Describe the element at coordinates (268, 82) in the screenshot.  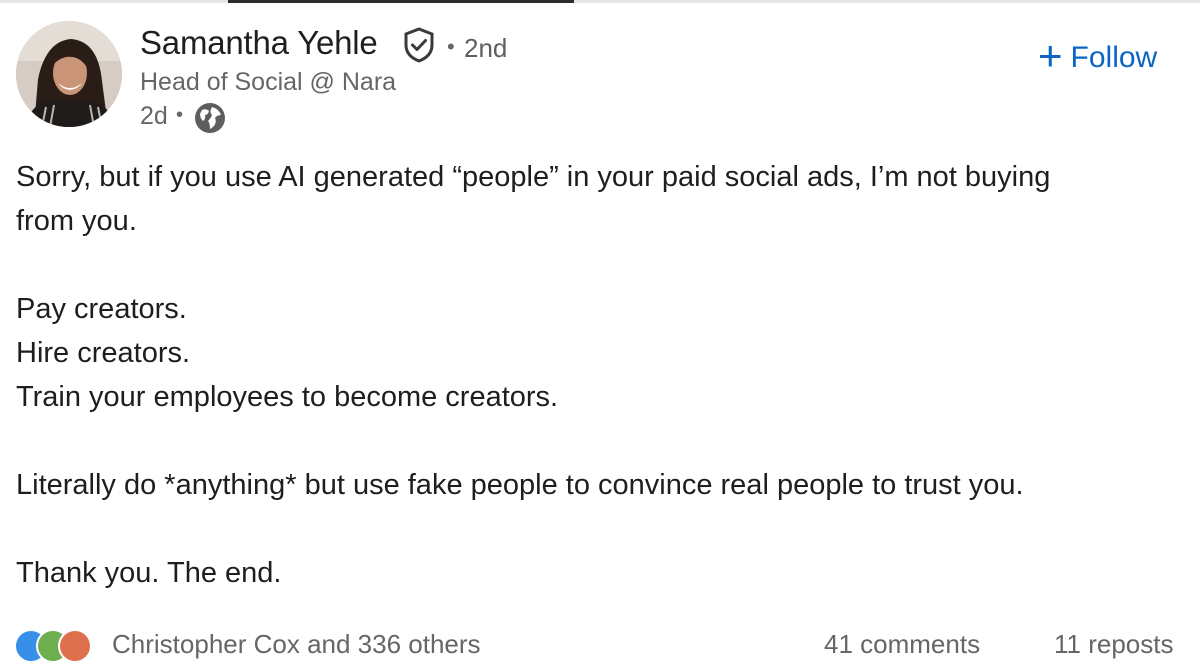
I see `author-headline: Head of Social @ Nara` at that location.